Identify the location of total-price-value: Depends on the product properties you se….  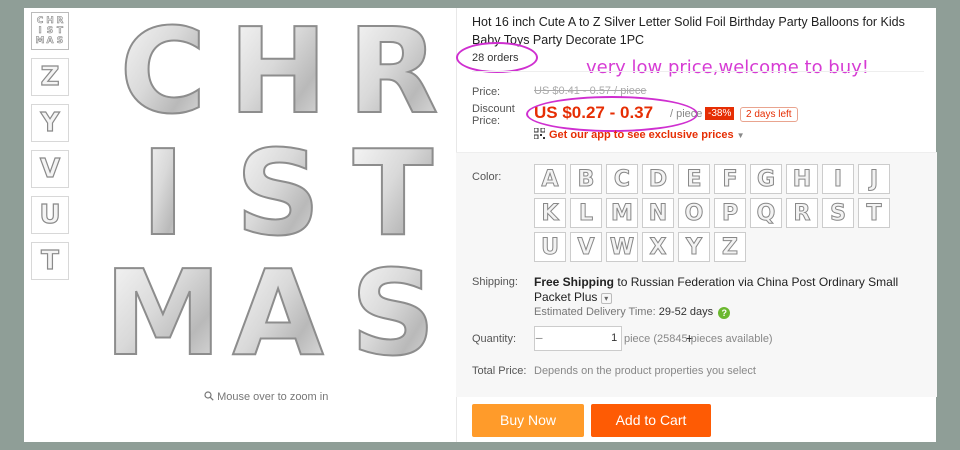
(645, 371).